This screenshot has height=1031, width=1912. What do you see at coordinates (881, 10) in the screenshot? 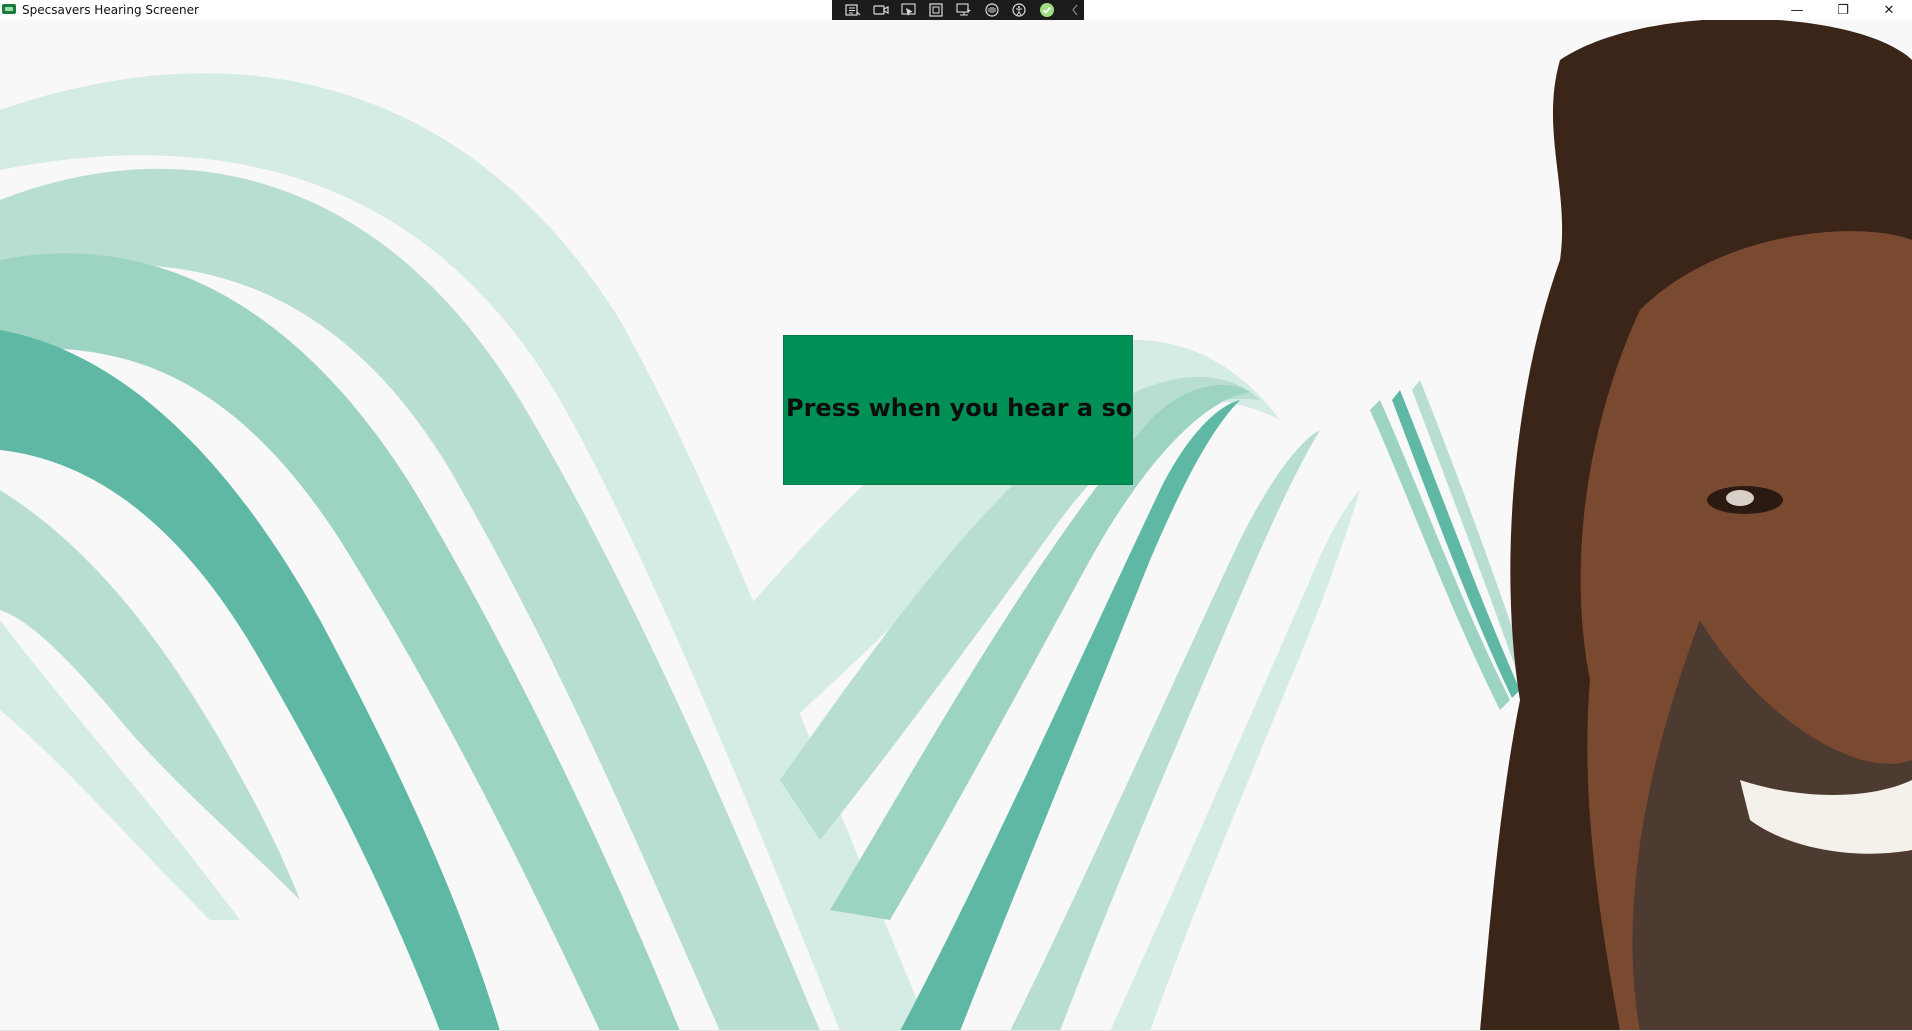
I see `video-icon` at bounding box center [881, 10].